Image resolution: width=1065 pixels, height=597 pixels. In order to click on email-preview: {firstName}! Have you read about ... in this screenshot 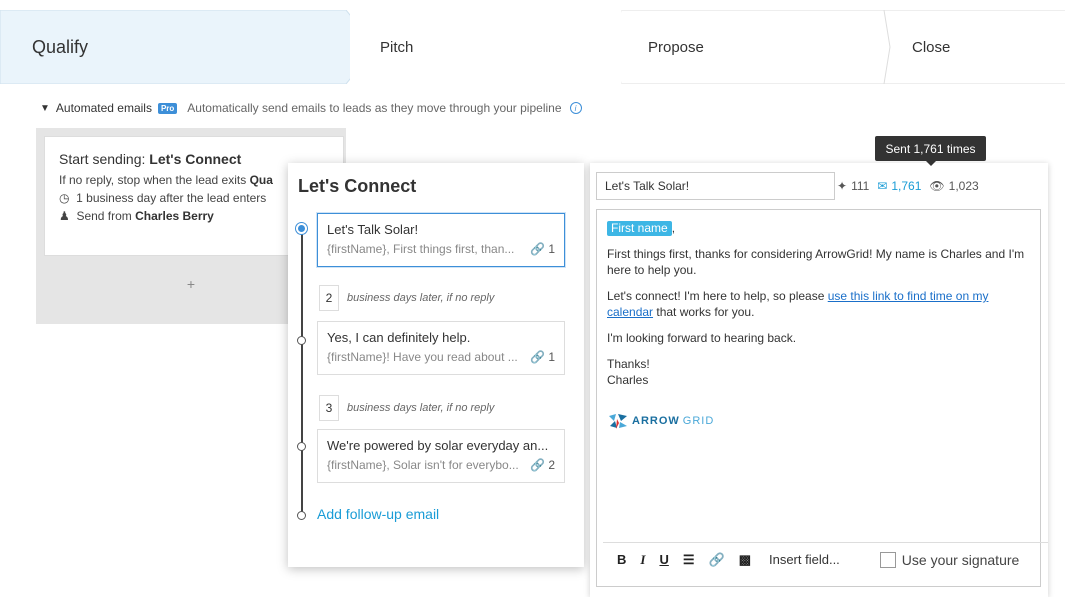, I will do `click(422, 357)`.